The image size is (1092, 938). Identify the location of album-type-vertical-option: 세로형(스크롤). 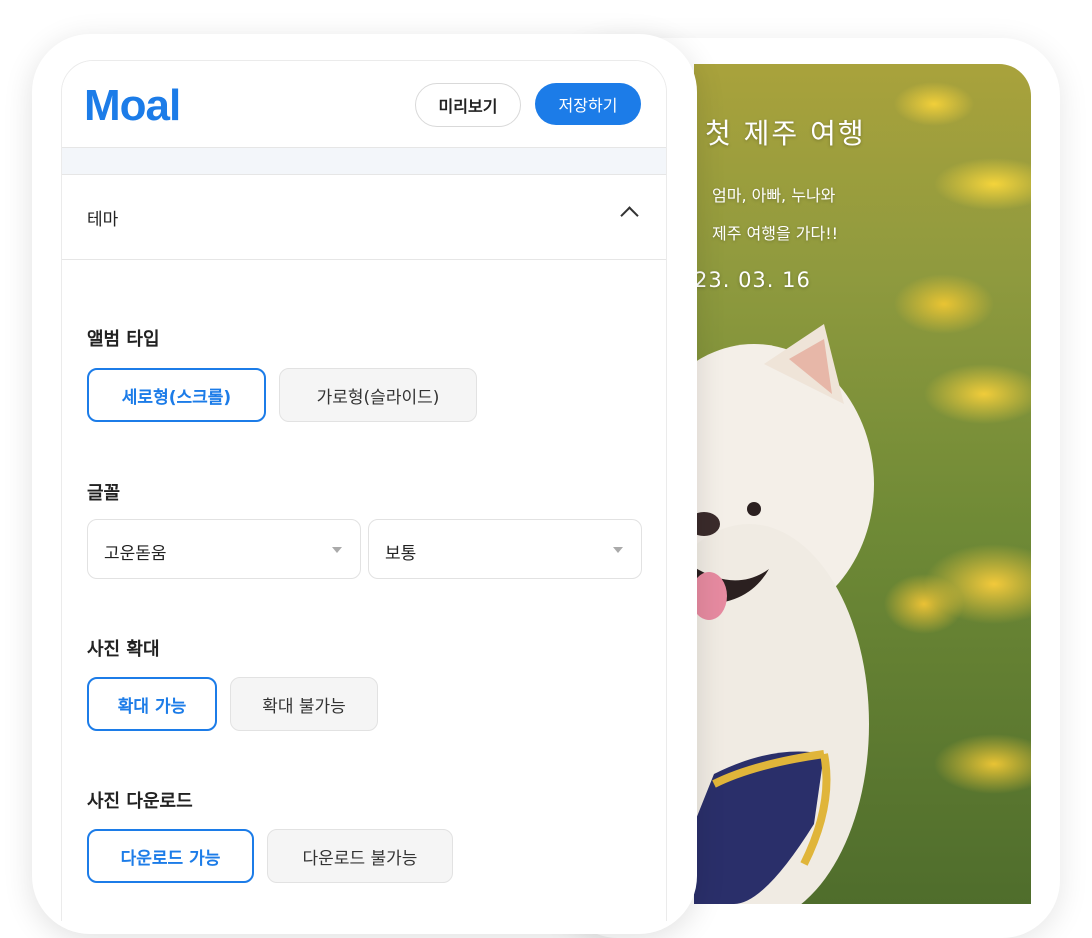
(176, 395).